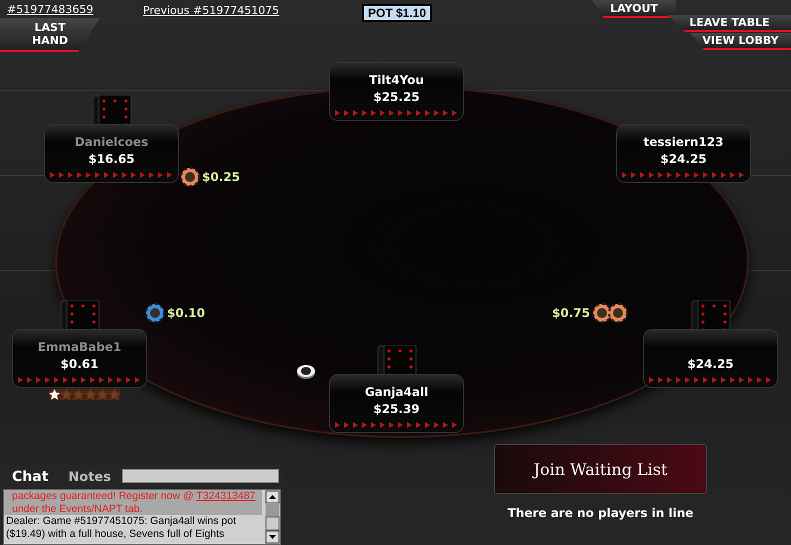 This screenshot has height=545, width=791. Describe the element at coordinates (50, 35) in the screenshot. I see `last-hand-button: LAST HAND` at that location.